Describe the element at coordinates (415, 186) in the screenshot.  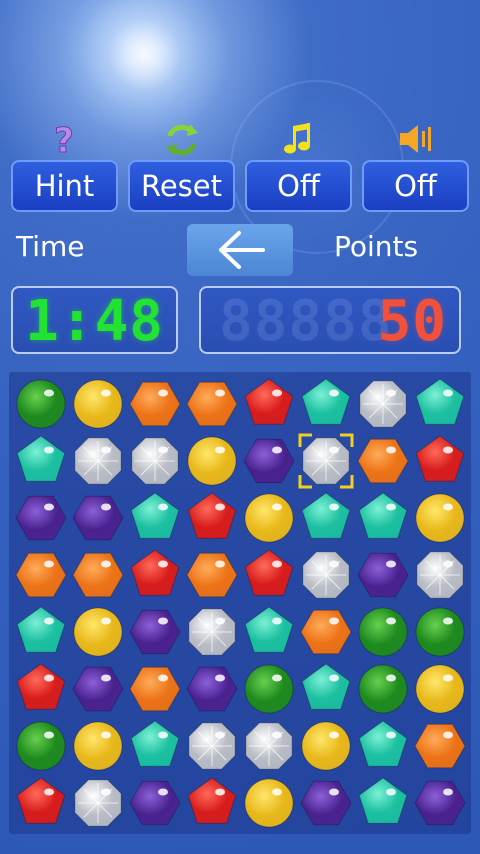
I see `sound-toggle-button: Off` at that location.